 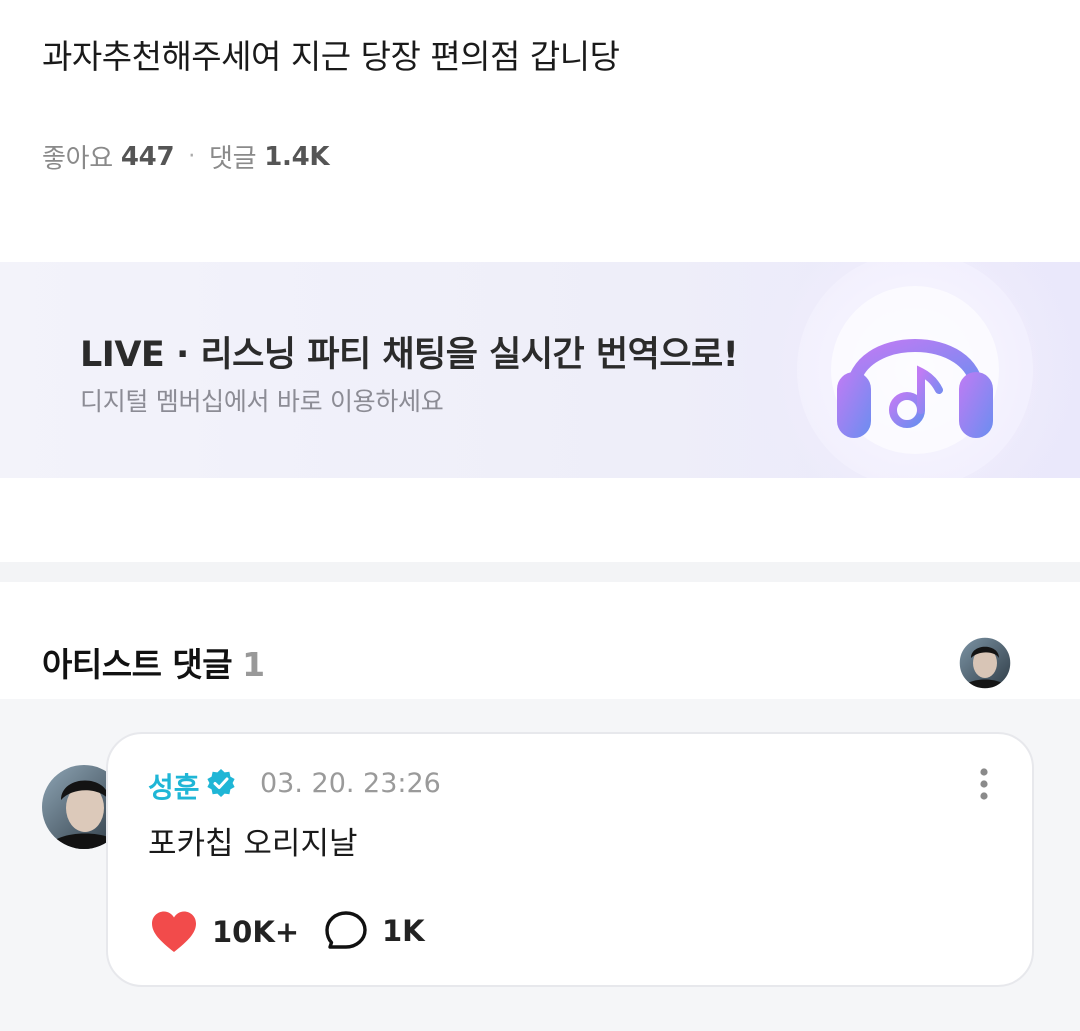 I want to click on comment-author: 성훈, so click(x=174, y=786).